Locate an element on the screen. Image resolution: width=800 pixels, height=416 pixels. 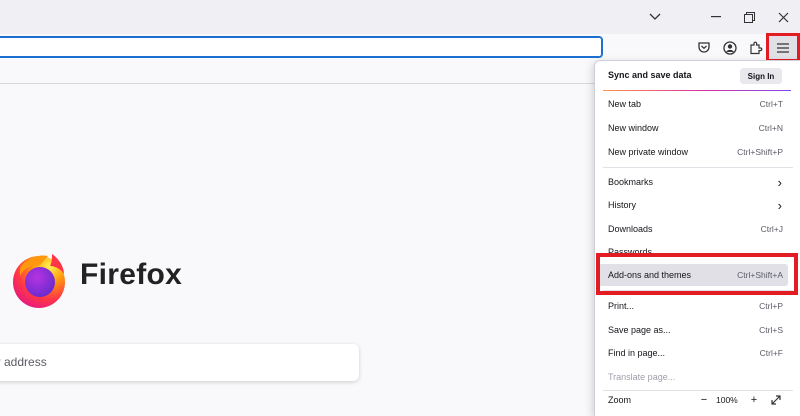
zoom-controls: Zoom − 100% + is located at coordinates (696, 400).